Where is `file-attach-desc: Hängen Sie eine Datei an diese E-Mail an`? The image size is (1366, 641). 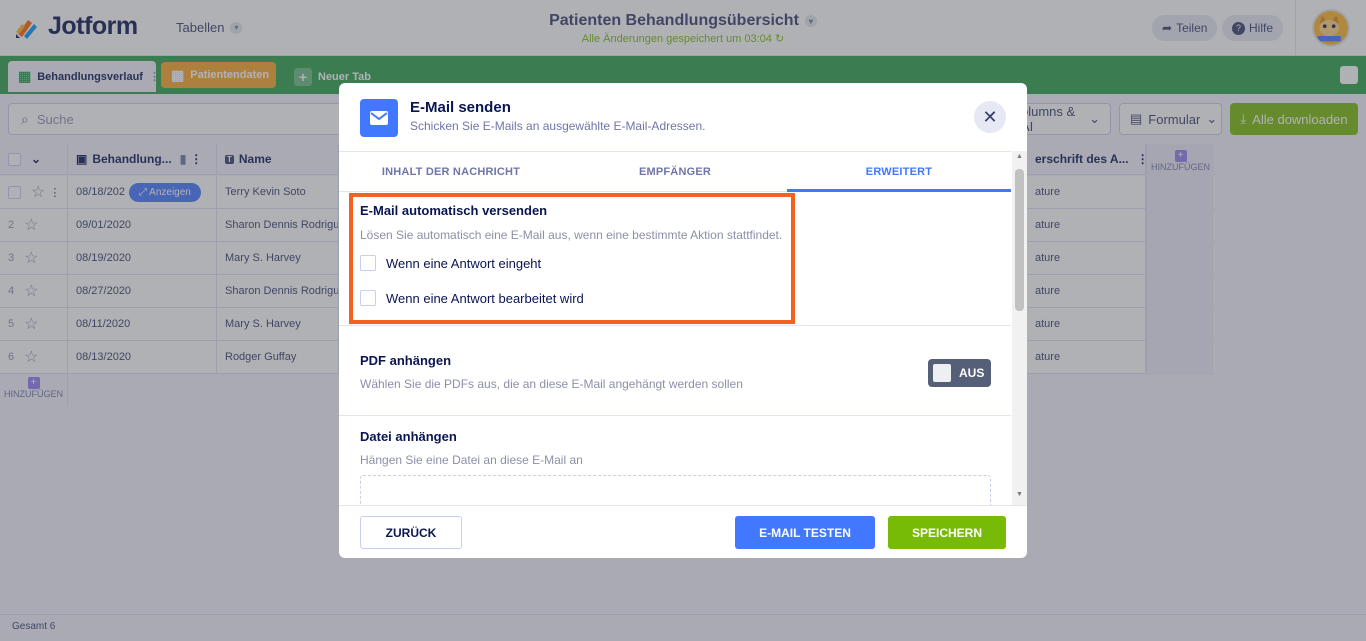 file-attach-desc: Hängen Sie eine Datei an diese E-Mail an is located at coordinates (471, 460).